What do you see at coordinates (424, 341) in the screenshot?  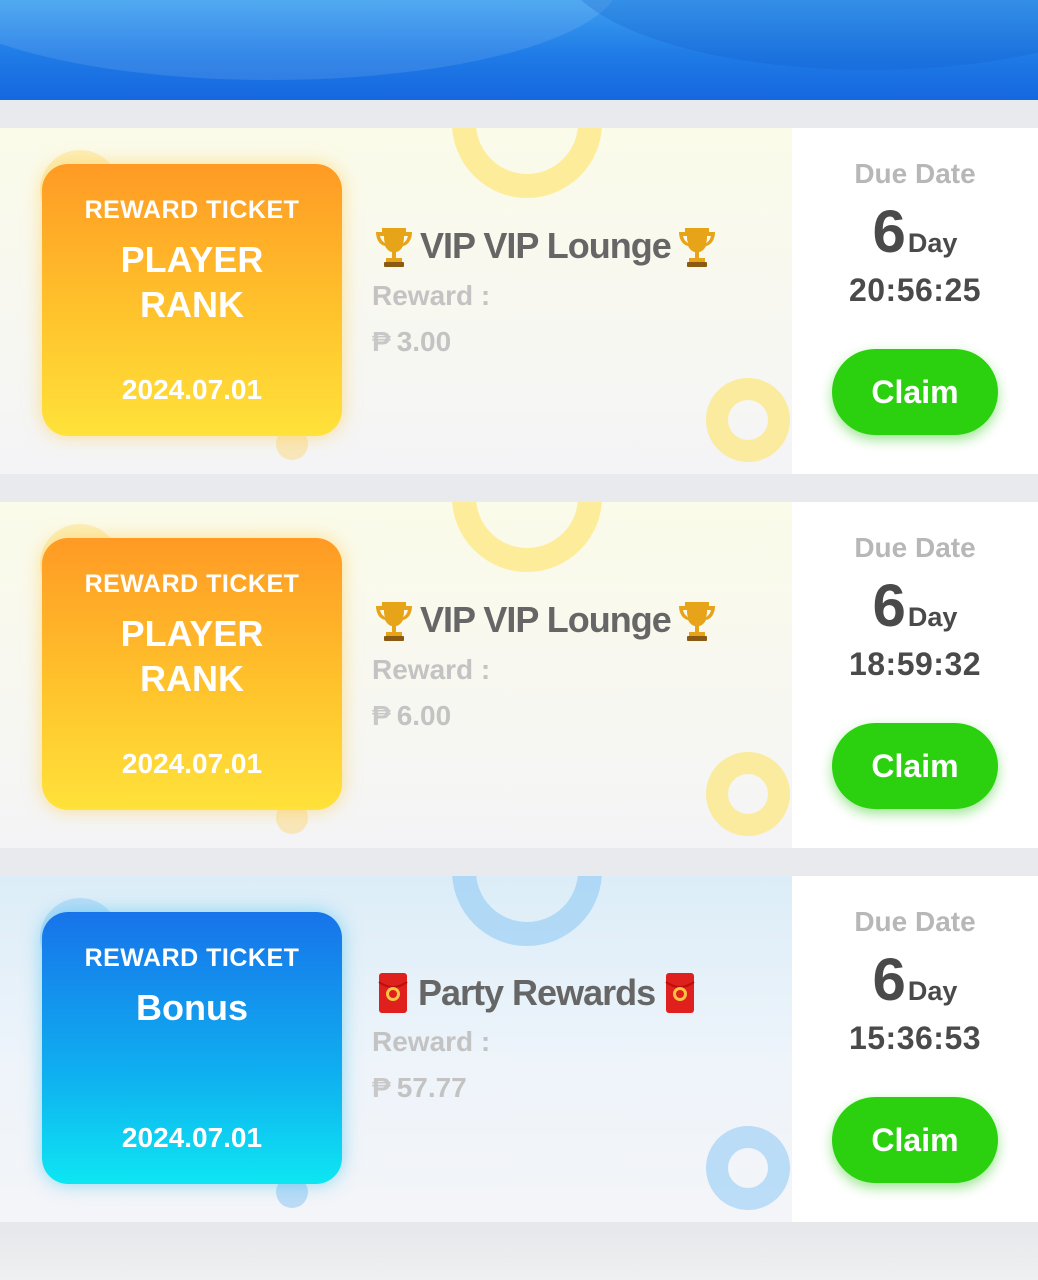 I see `reward-amount-value: 3.00` at bounding box center [424, 341].